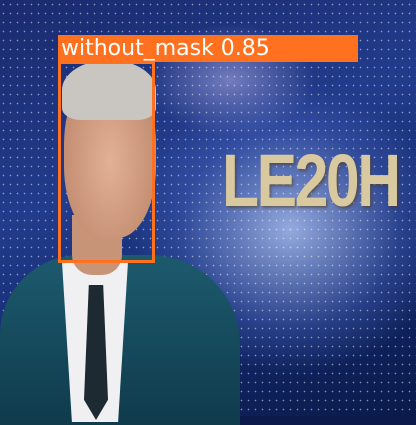 This screenshot has width=416, height=425. What do you see at coordinates (106, 162) in the screenshot?
I see `detection-bounding-box` at bounding box center [106, 162].